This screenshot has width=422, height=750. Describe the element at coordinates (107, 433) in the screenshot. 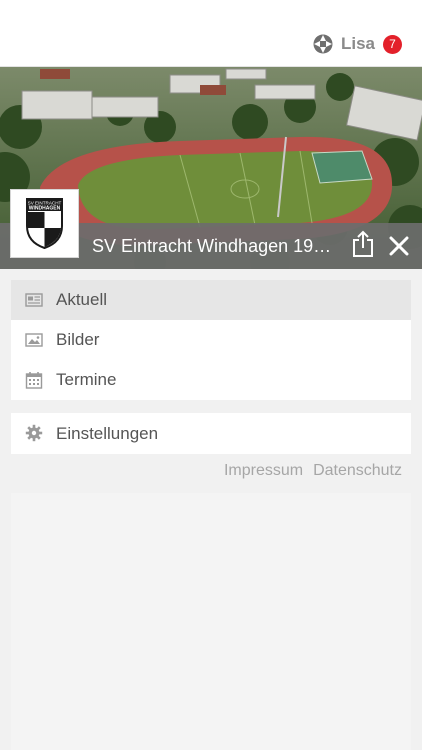

I see `menu-item-label: Einstellungen` at that location.